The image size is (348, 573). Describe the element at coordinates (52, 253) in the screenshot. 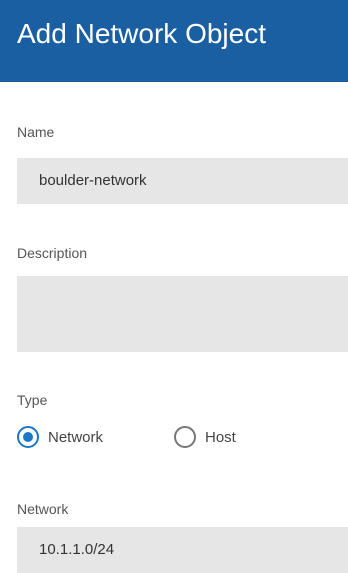

I see `description-label: Description` at that location.